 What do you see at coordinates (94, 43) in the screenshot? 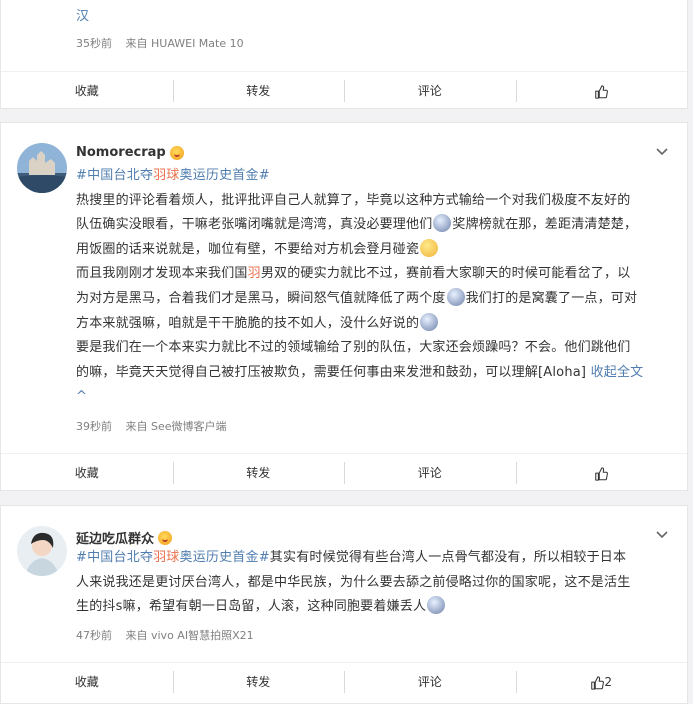
I see `post-time: 35秒前` at bounding box center [94, 43].